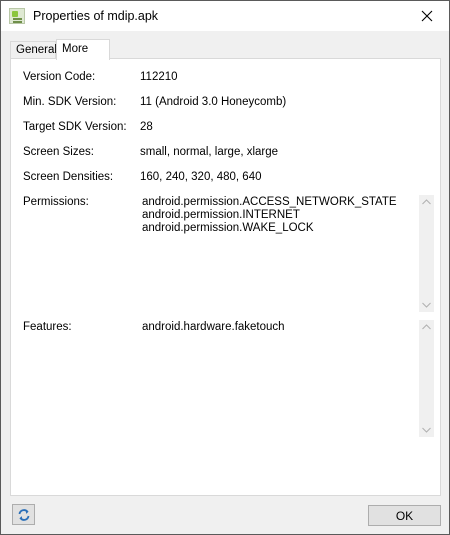  What do you see at coordinates (56, 202) in the screenshot?
I see `permissions-label: Permissions:` at bounding box center [56, 202].